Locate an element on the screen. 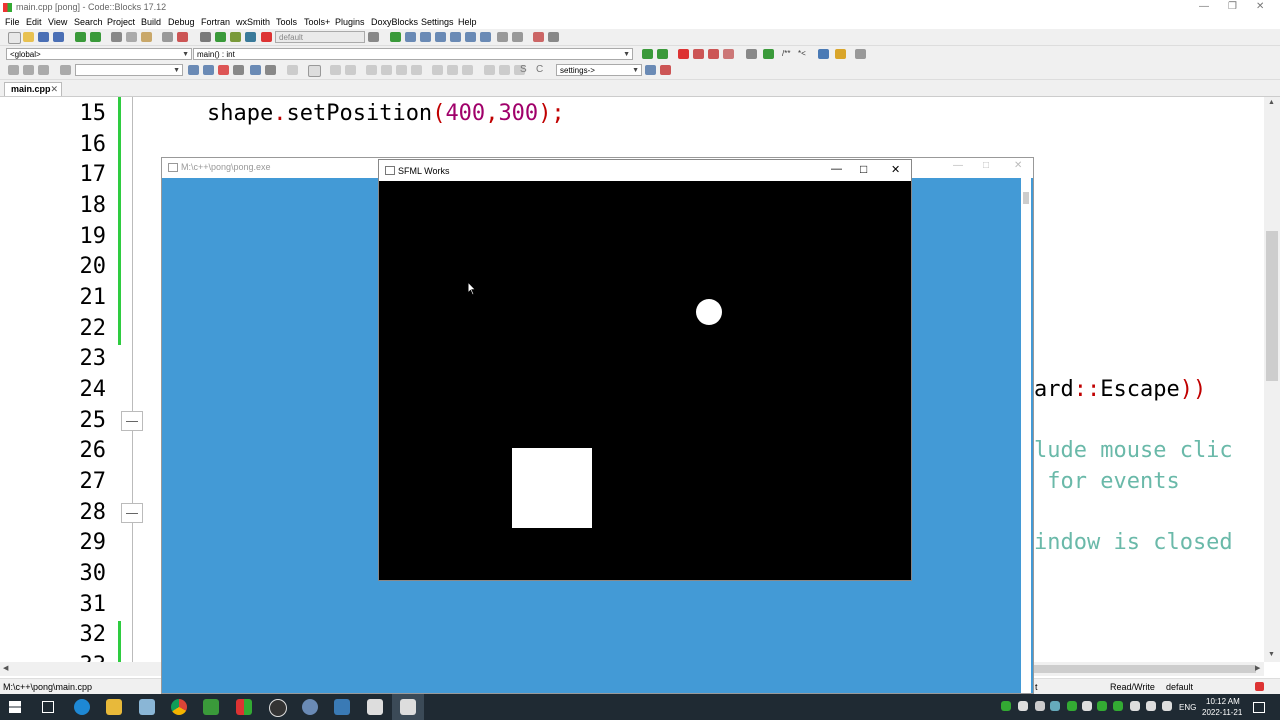 The height and width of the screenshot is (720, 1280). nav-stop-icon is located at coordinates (28, 70).